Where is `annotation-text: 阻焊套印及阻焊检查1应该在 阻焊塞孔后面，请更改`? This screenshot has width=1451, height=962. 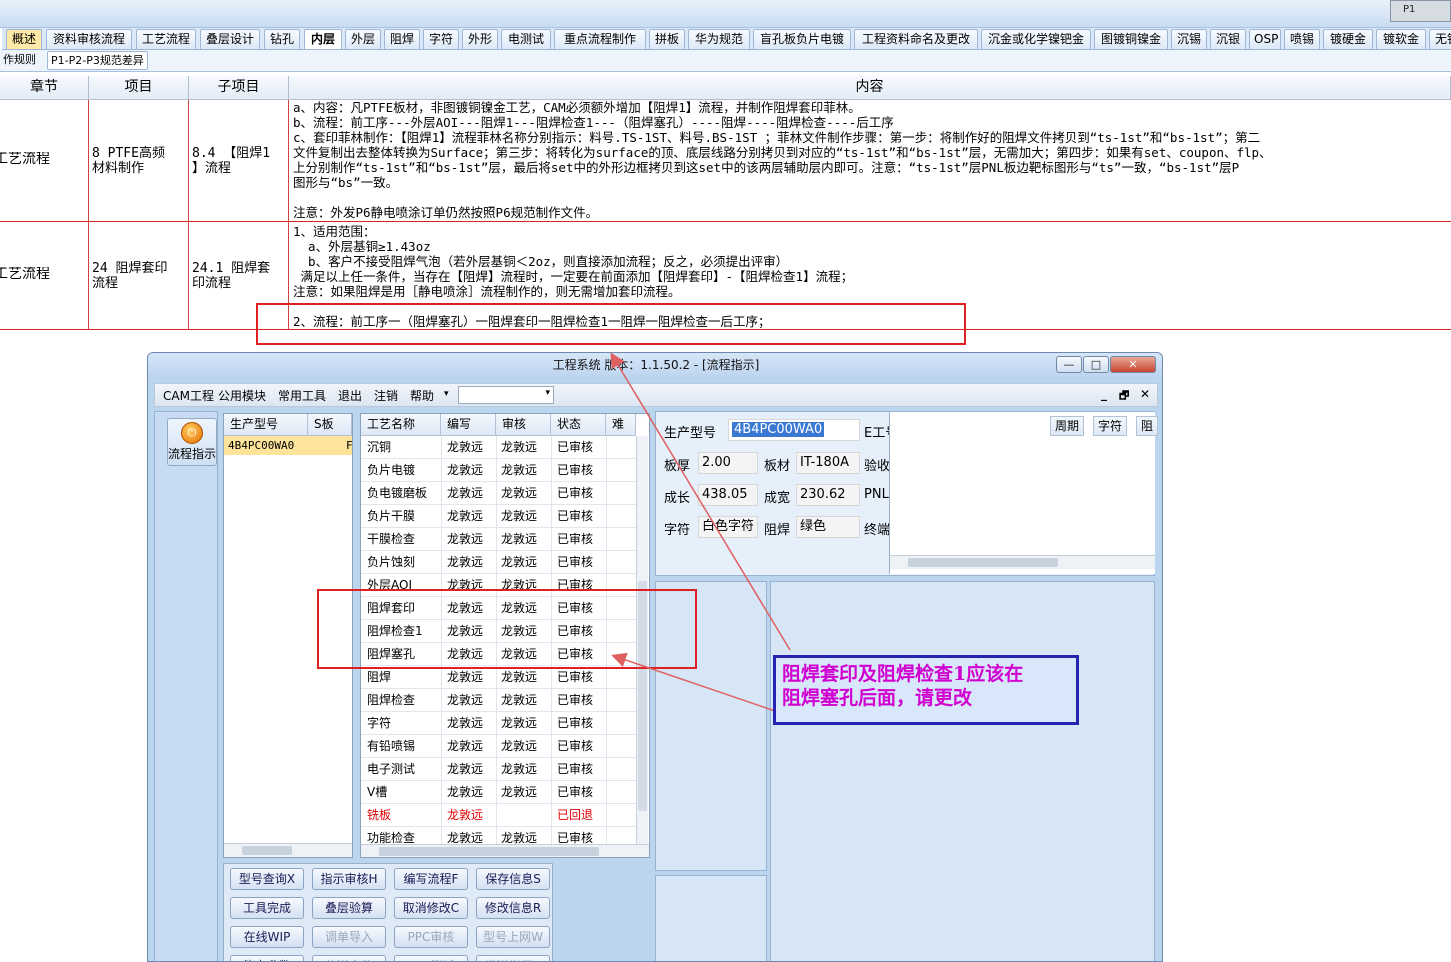 annotation-text: 阻焊套印及阻焊检查1应该在 阻焊塞孔后面，请更改 is located at coordinates (903, 686).